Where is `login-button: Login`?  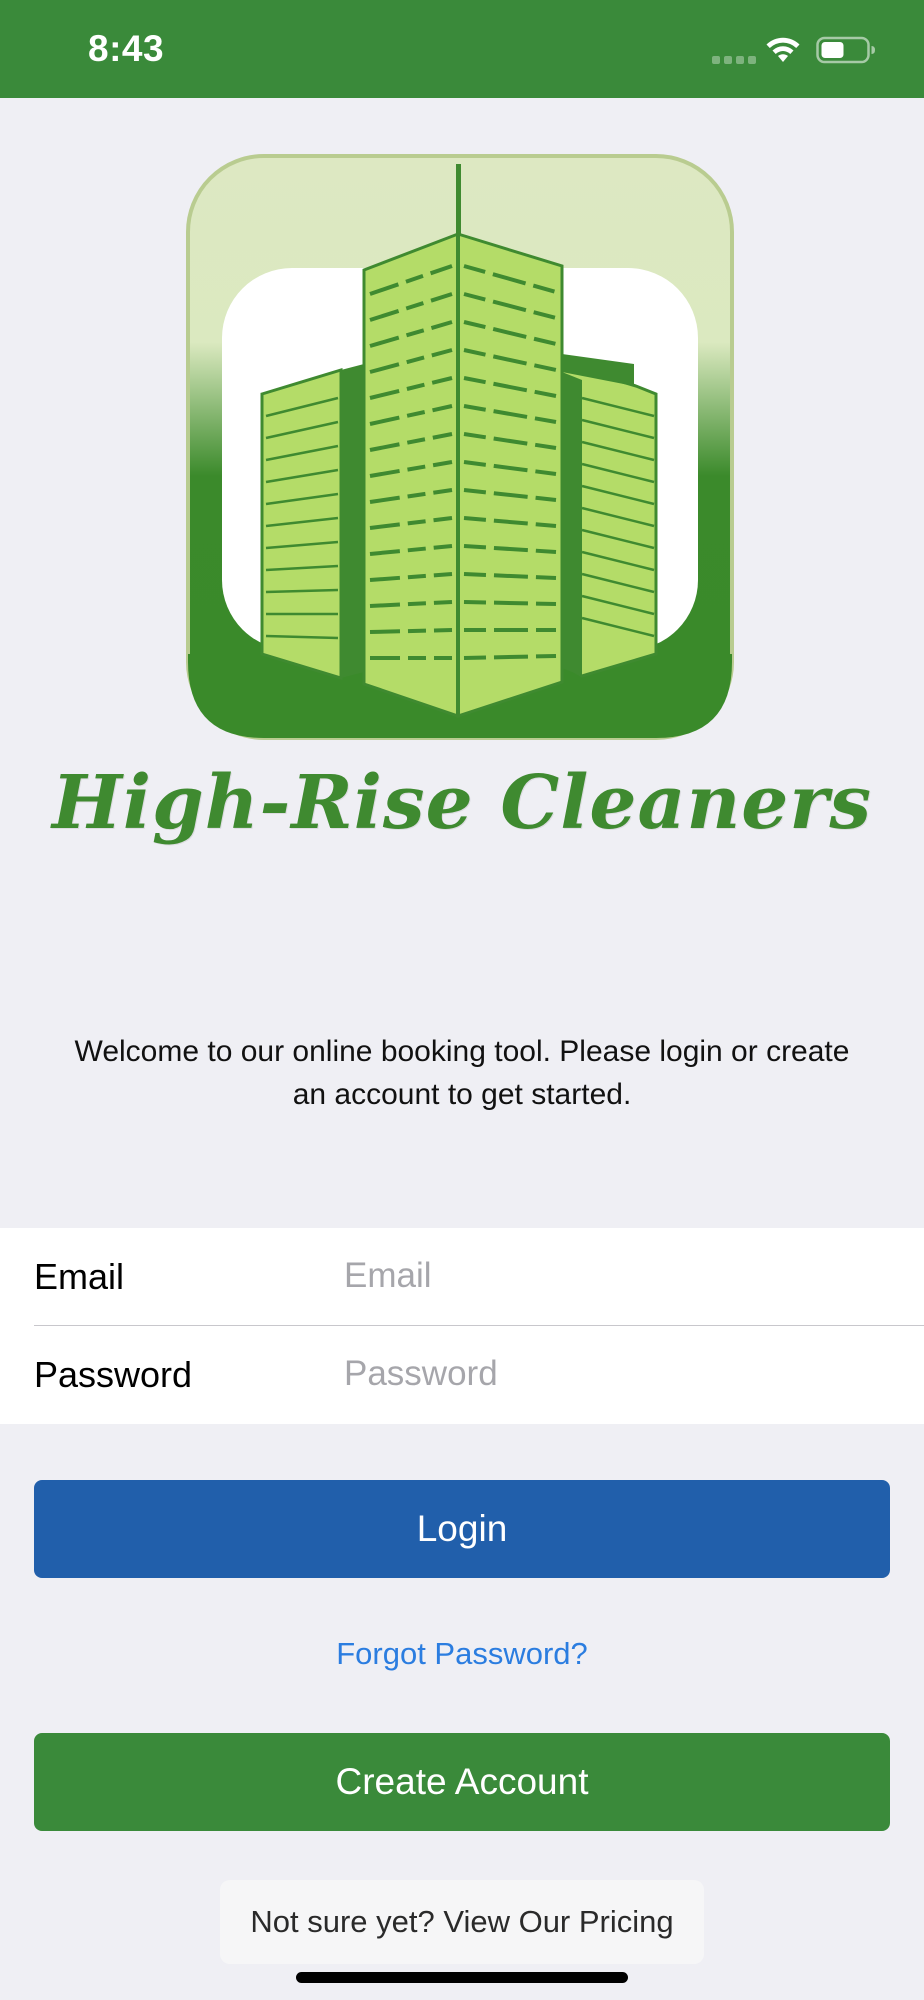
login-button: Login is located at coordinates (462, 1529).